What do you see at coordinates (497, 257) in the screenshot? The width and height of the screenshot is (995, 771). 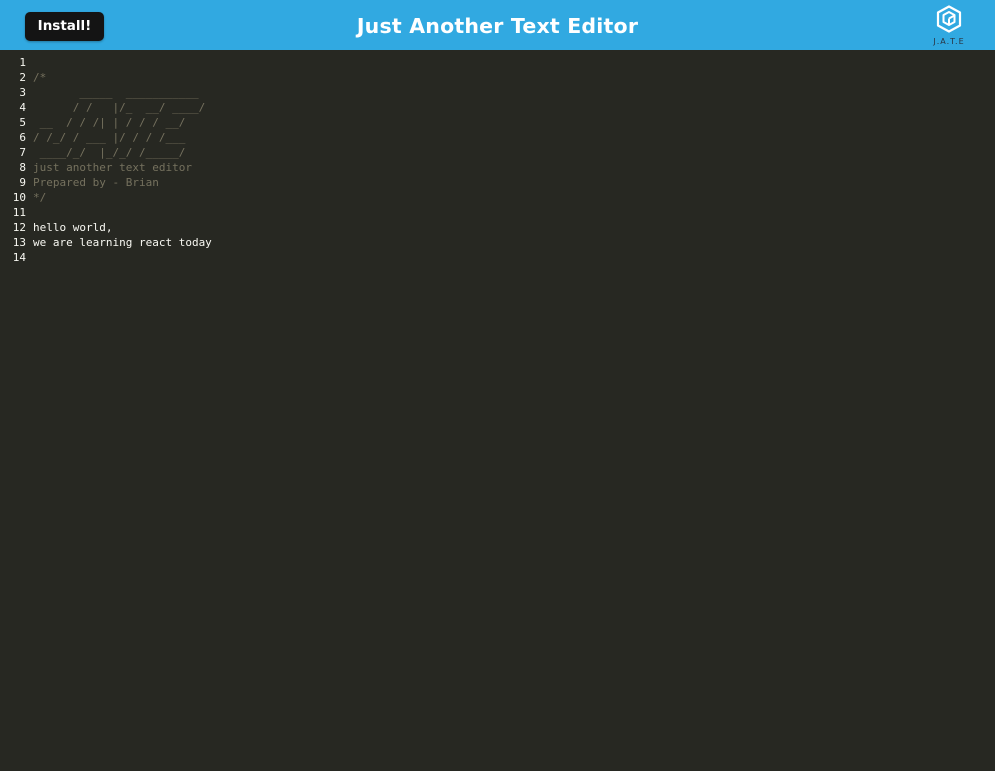 I see `editor-line: 14` at bounding box center [497, 257].